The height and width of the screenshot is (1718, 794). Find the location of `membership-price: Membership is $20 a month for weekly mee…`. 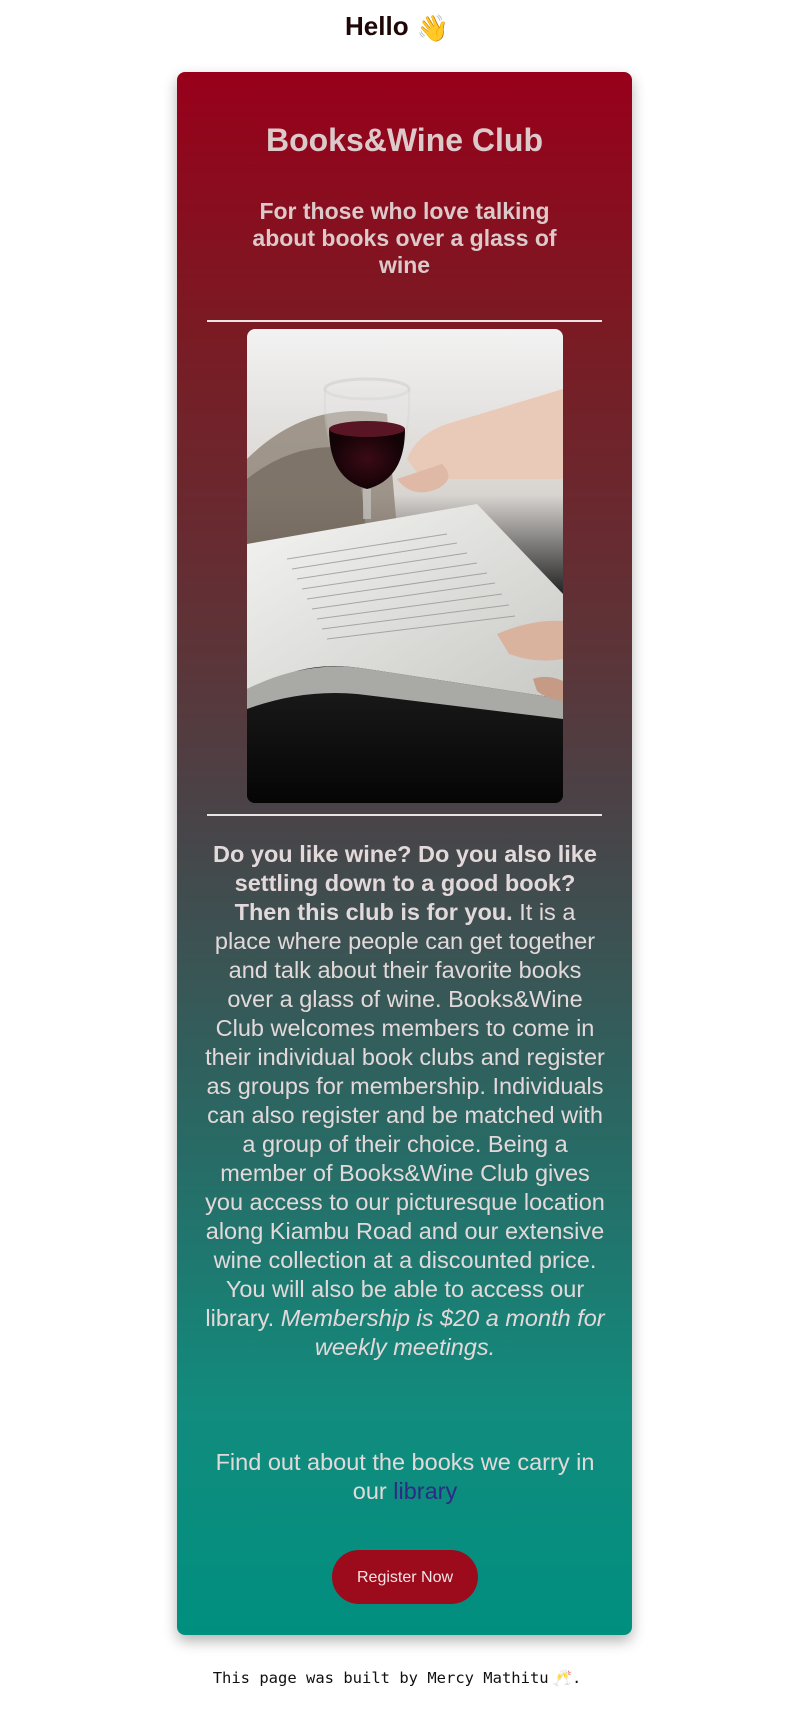

membership-price: Membership is $20 a month for weekly mee… is located at coordinates (442, 1332).